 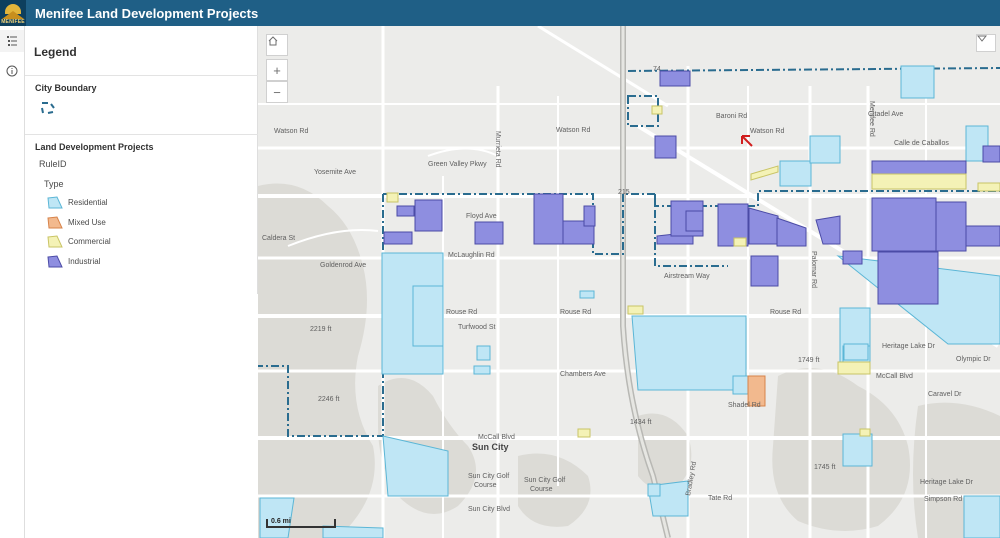 What do you see at coordinates (335, 172) in the screenshot?
I see `street-label: Yosemite Ave` at bounding box center [335, 172].